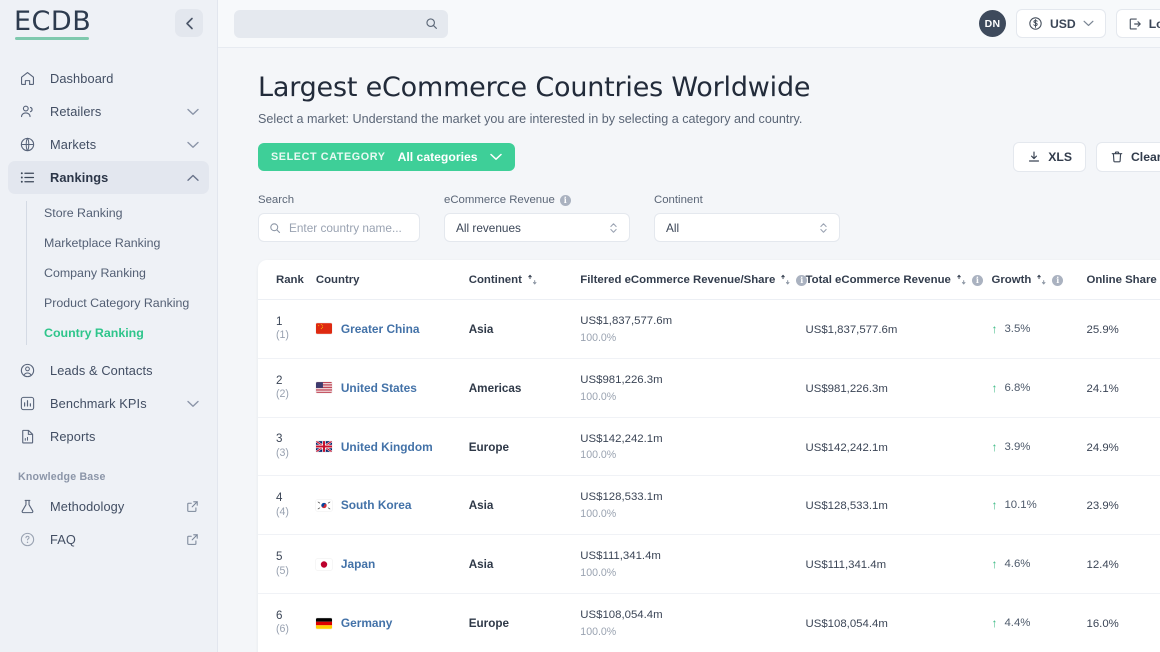 This screenshot has height=652, width=1160. What do you see at coordinates (898, 564) in the screenshot?
I see `cell-total-revenue: US$111,341.4m` at bounding box center [898, 564].